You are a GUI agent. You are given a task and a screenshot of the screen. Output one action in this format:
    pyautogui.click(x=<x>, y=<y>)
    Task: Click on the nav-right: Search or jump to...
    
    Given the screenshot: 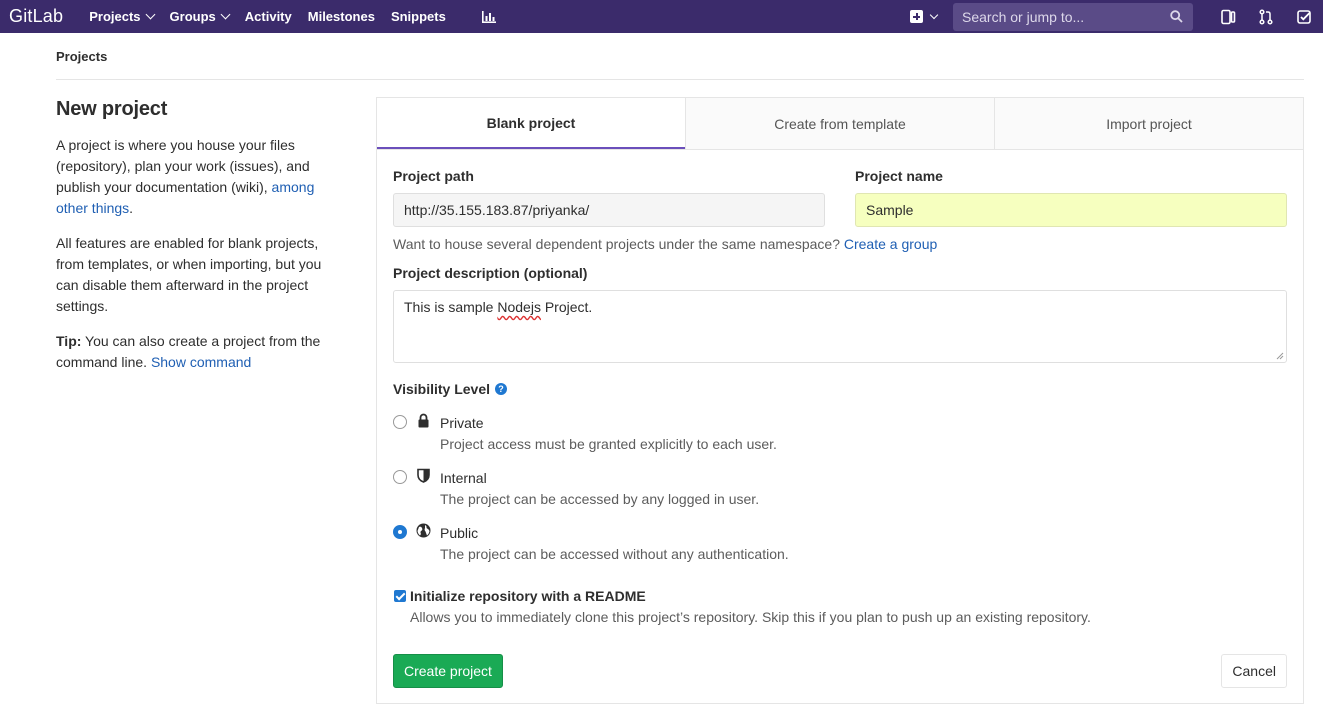 What is the action you would take?
    pyautogui.click(x=1116, y=16)
    